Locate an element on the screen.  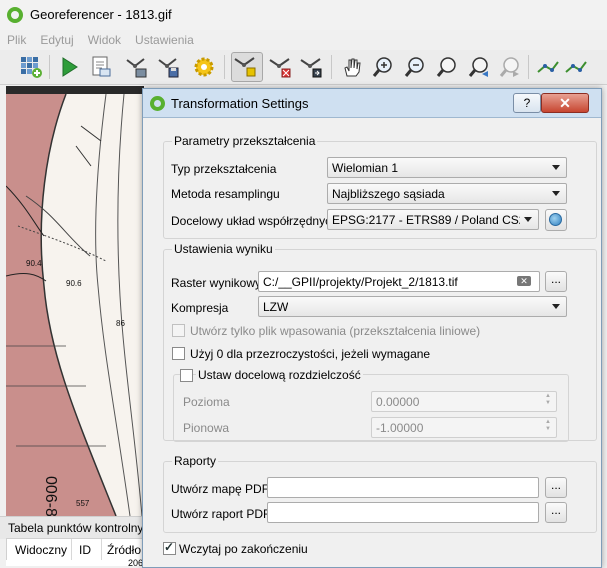
column-id: ID is located at coordinates (85, 550).